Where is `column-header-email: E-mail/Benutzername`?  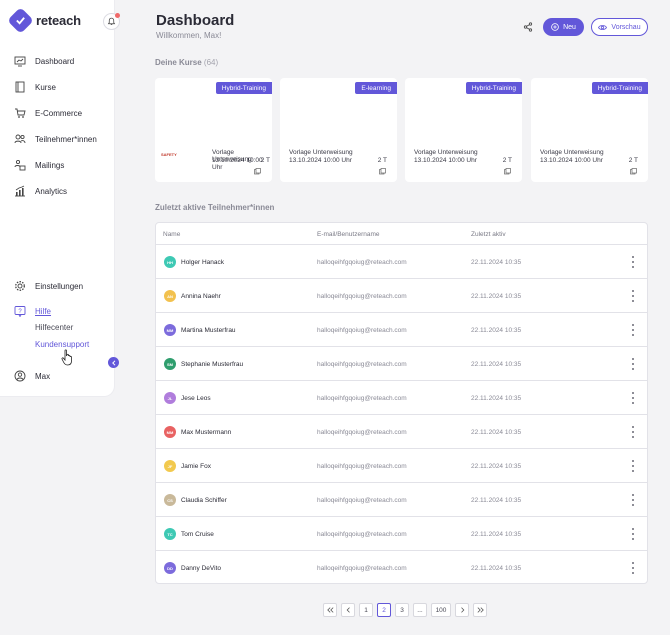
column-header-email: E-mail/Benutzername is located at coordinates (348, 234).